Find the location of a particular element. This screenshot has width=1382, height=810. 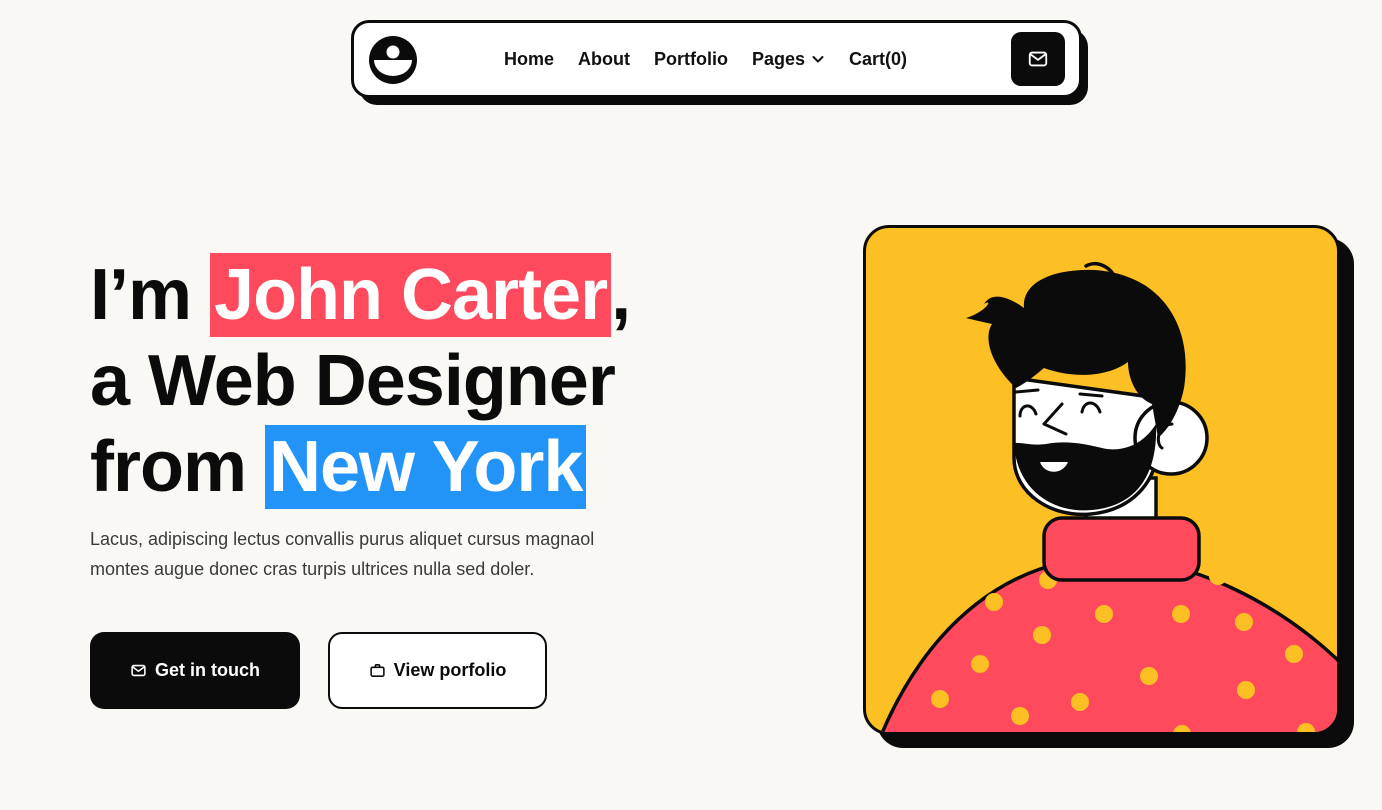

hero-line-3: from New York is located at coordinates (360, 467).